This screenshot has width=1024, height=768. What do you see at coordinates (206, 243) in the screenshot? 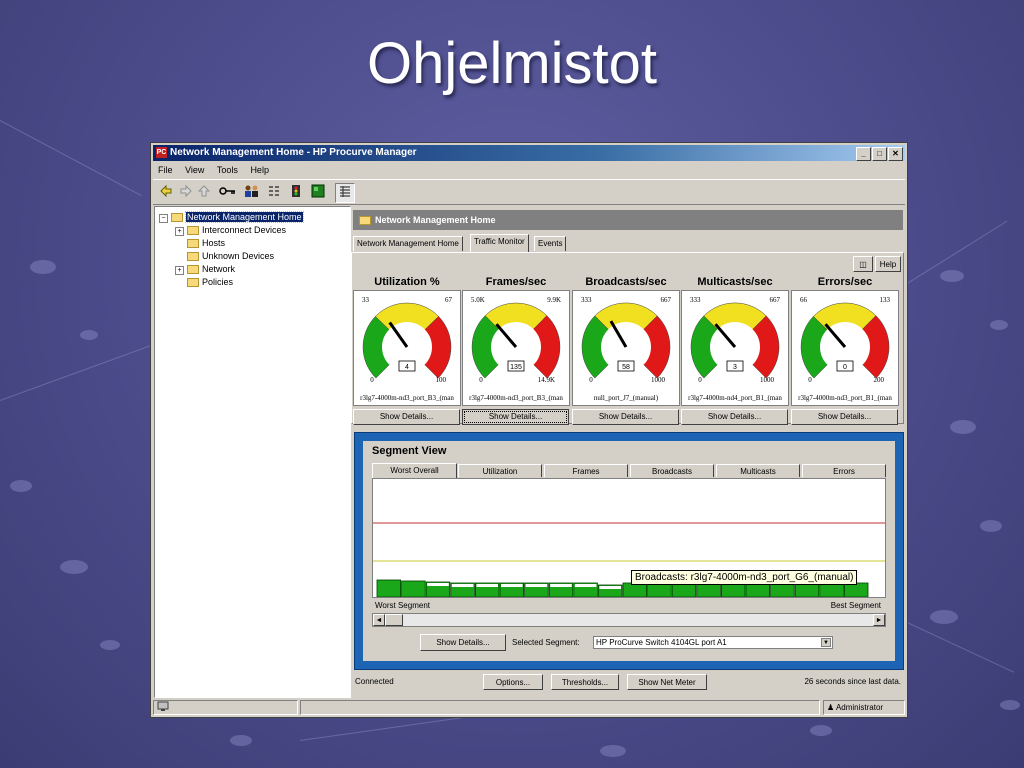
I see `tree-item-hosts: Hosts` at bounding box center [206, 243].